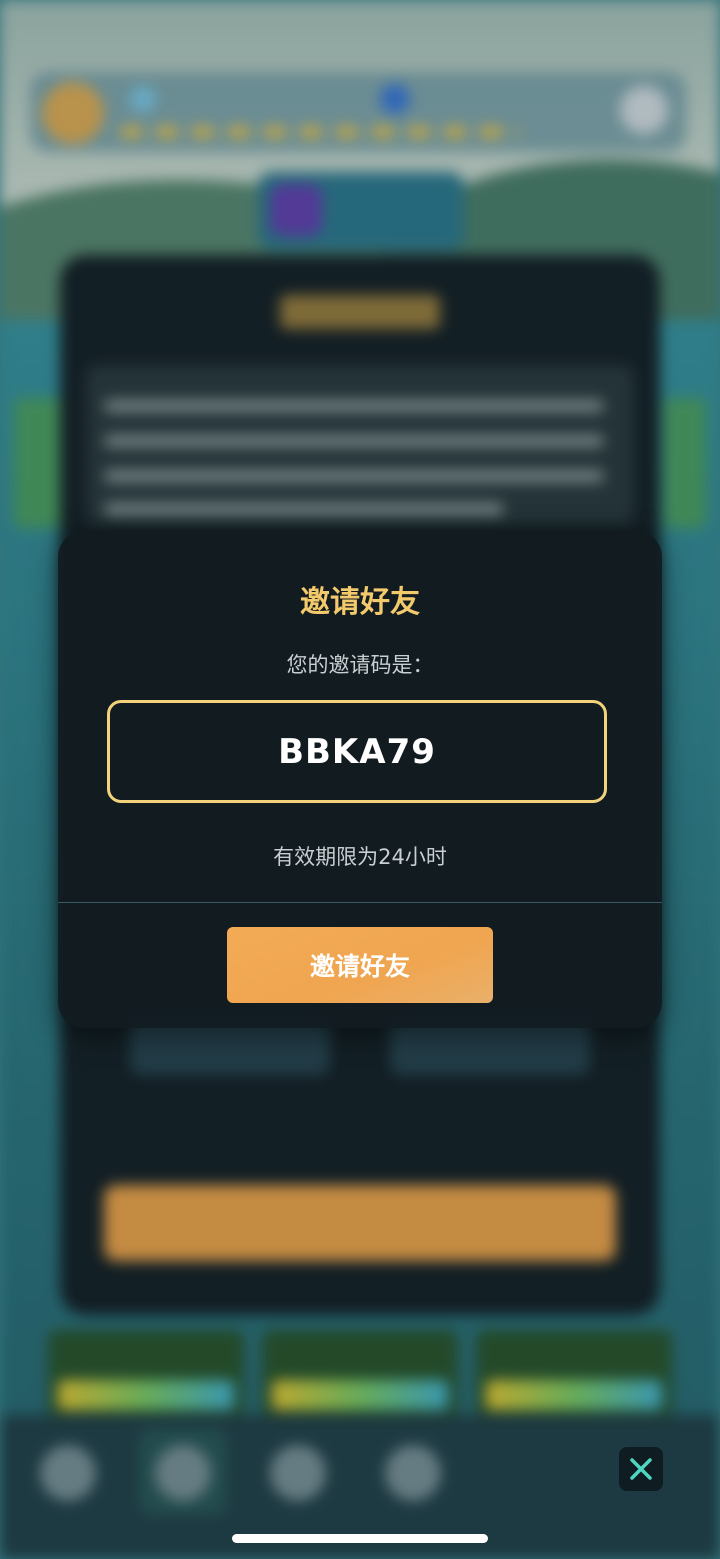 The height and width of the screenshot is (1559, 720). What do you see at coordinates (360, 857) in the screenshot?
I see `validity-text: 有效期限为24小时` at bounding box center [360, 857].